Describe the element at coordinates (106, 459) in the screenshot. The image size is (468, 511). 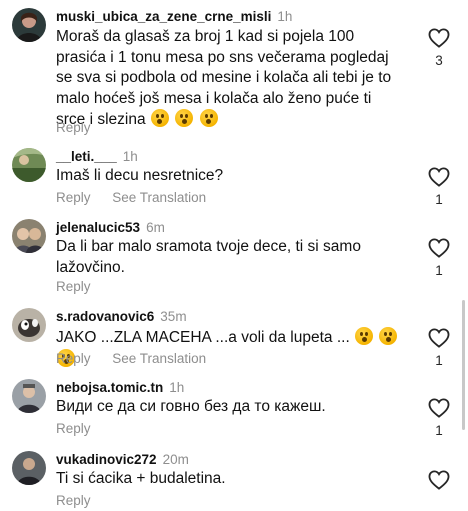
I see `username-link: vukadinovic272` at that location.